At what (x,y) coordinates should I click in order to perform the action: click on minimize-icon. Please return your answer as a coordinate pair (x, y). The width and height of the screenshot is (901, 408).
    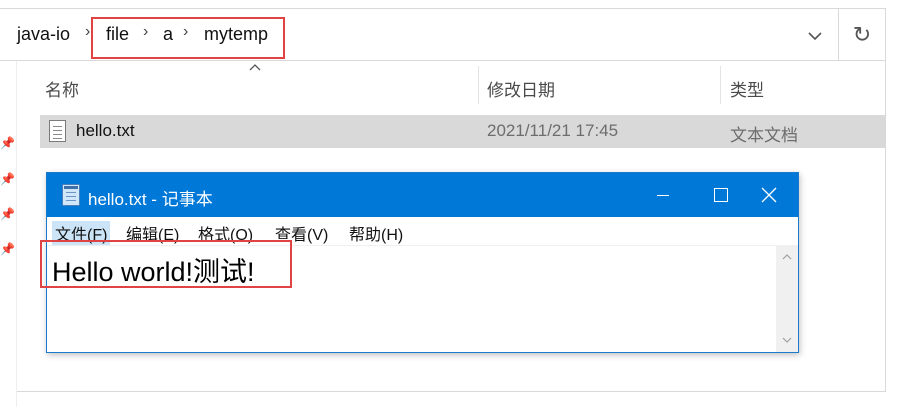
    Looking at the image, I should click on (663, 195).